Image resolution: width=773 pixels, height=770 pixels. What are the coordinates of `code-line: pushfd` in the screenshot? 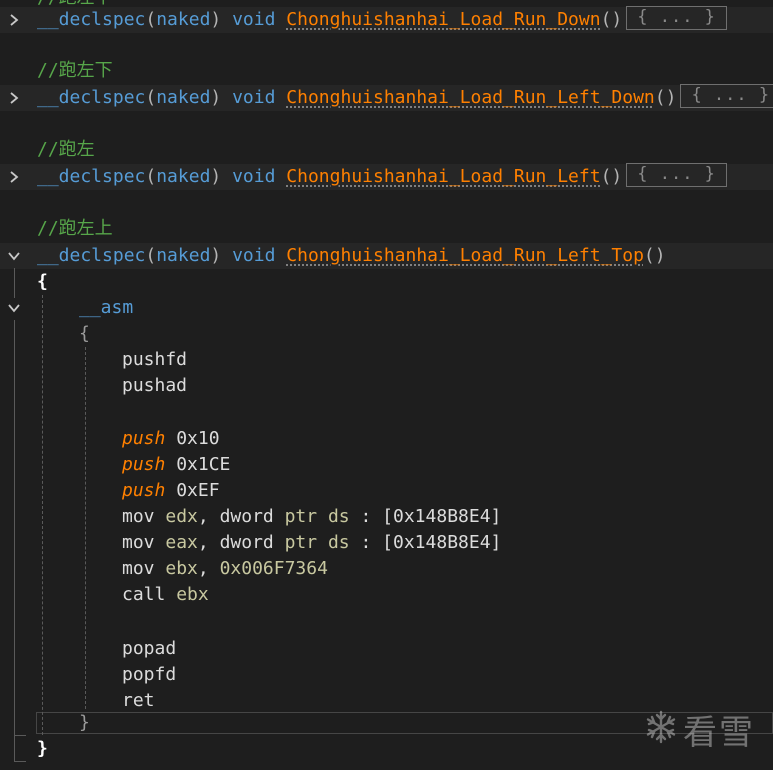 It's located at (386, 360).